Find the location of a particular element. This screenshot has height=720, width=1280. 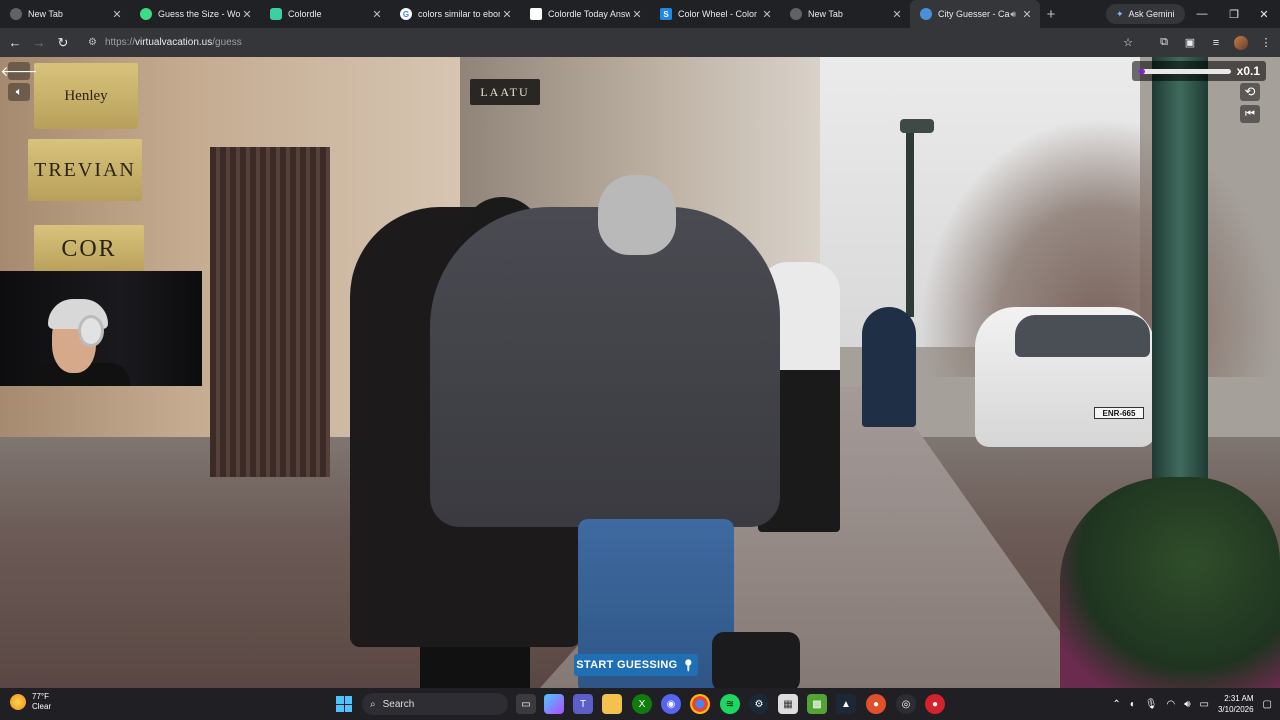

start-guessing-button: START GUESSING 📍︎ is located at coordinates (636, 665).